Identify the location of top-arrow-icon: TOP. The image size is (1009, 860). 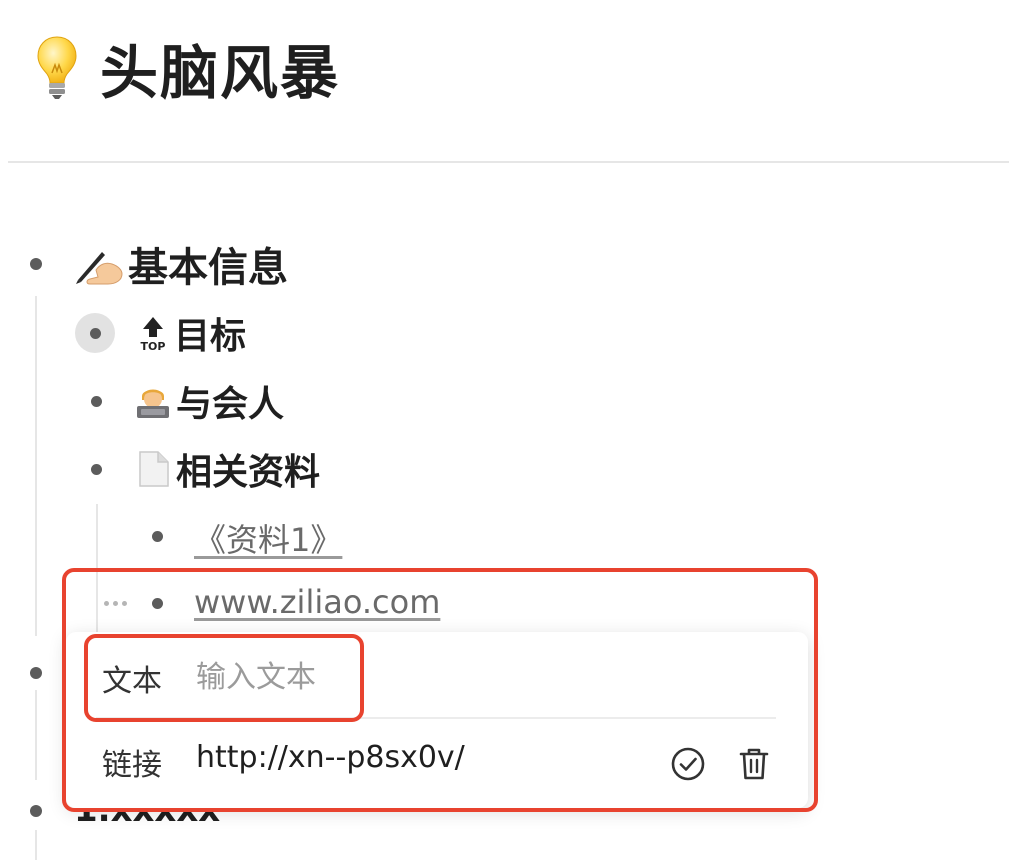
(153, 333).